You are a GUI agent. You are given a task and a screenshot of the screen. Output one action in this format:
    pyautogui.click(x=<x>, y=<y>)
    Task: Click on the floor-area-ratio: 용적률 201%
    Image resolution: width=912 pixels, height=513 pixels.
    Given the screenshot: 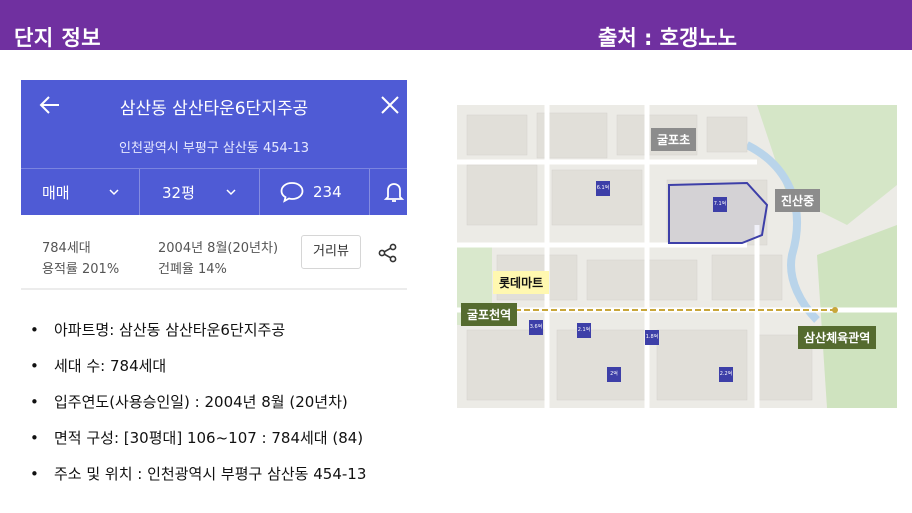 What is the action you would take?
    pyautogui.click(x=81, y=269)
    